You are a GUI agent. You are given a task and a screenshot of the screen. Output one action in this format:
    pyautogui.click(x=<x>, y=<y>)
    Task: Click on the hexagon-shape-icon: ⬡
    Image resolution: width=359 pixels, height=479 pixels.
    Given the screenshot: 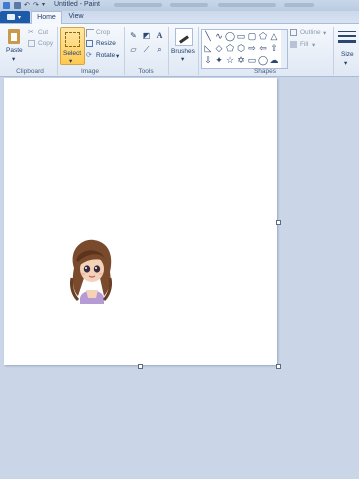 What is the action you would take?
    pyautogui.click(x=241, y=48)
    